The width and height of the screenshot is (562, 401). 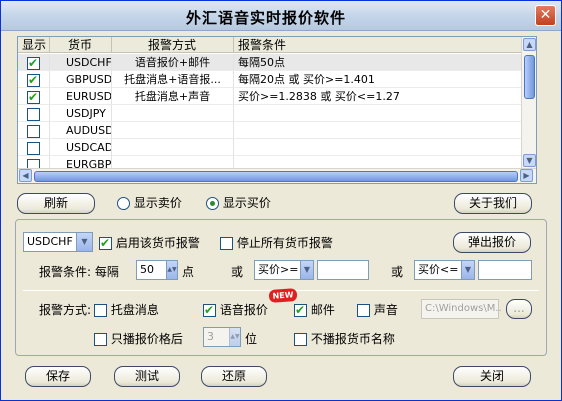 What do you see at coordinates (34, 45) in the screenshot?
I see `column-header-show: 显示` at bounding box center [34, 45].